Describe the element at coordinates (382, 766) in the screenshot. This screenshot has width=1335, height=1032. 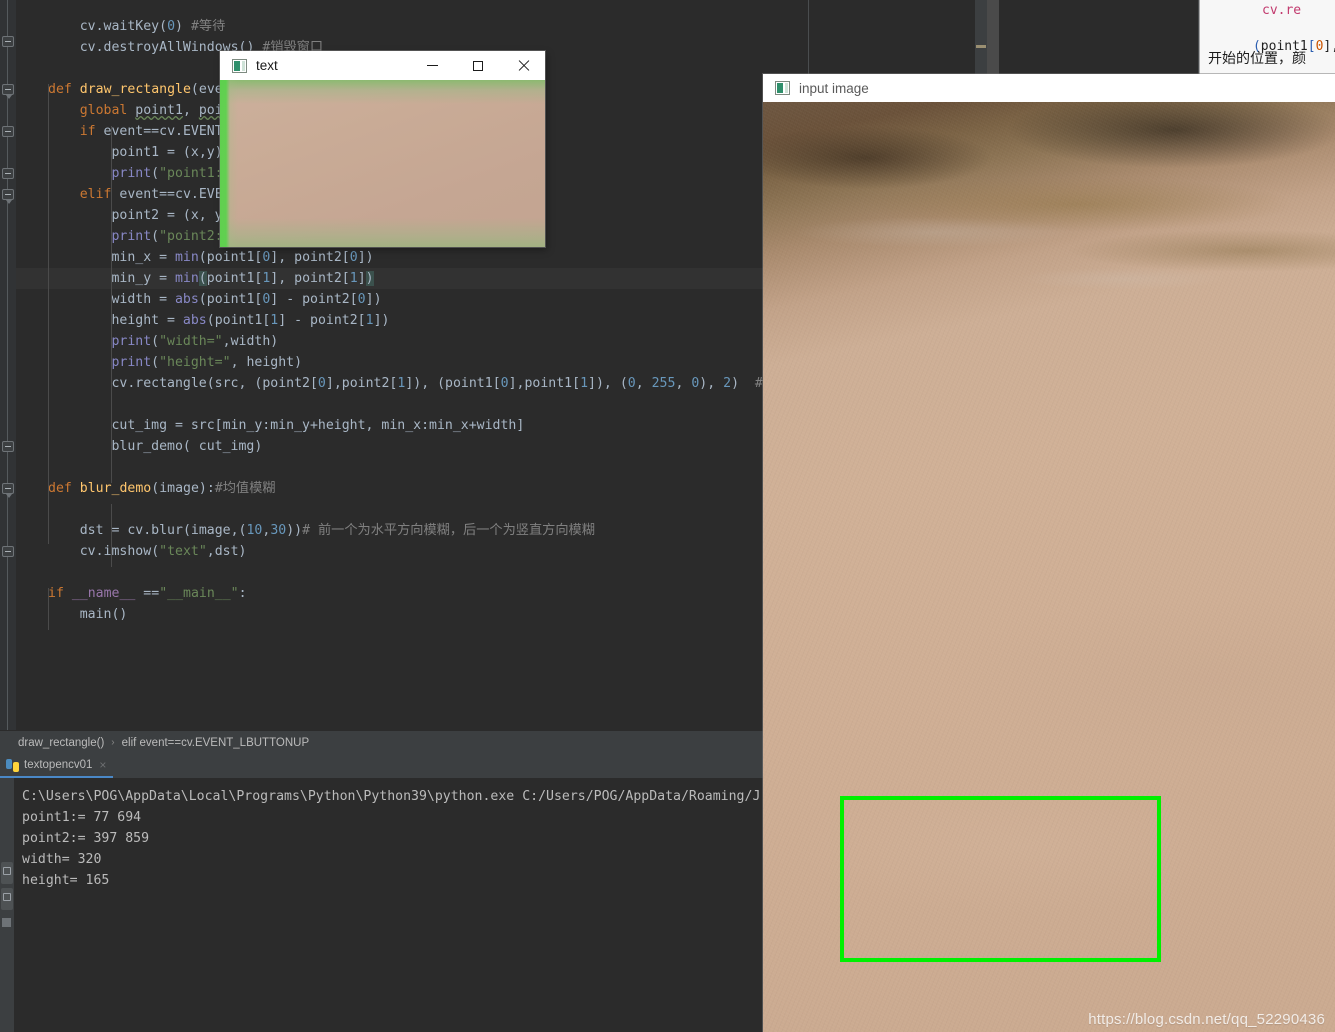
I see `run-tab-bar: textopencv01 ×` at that location.